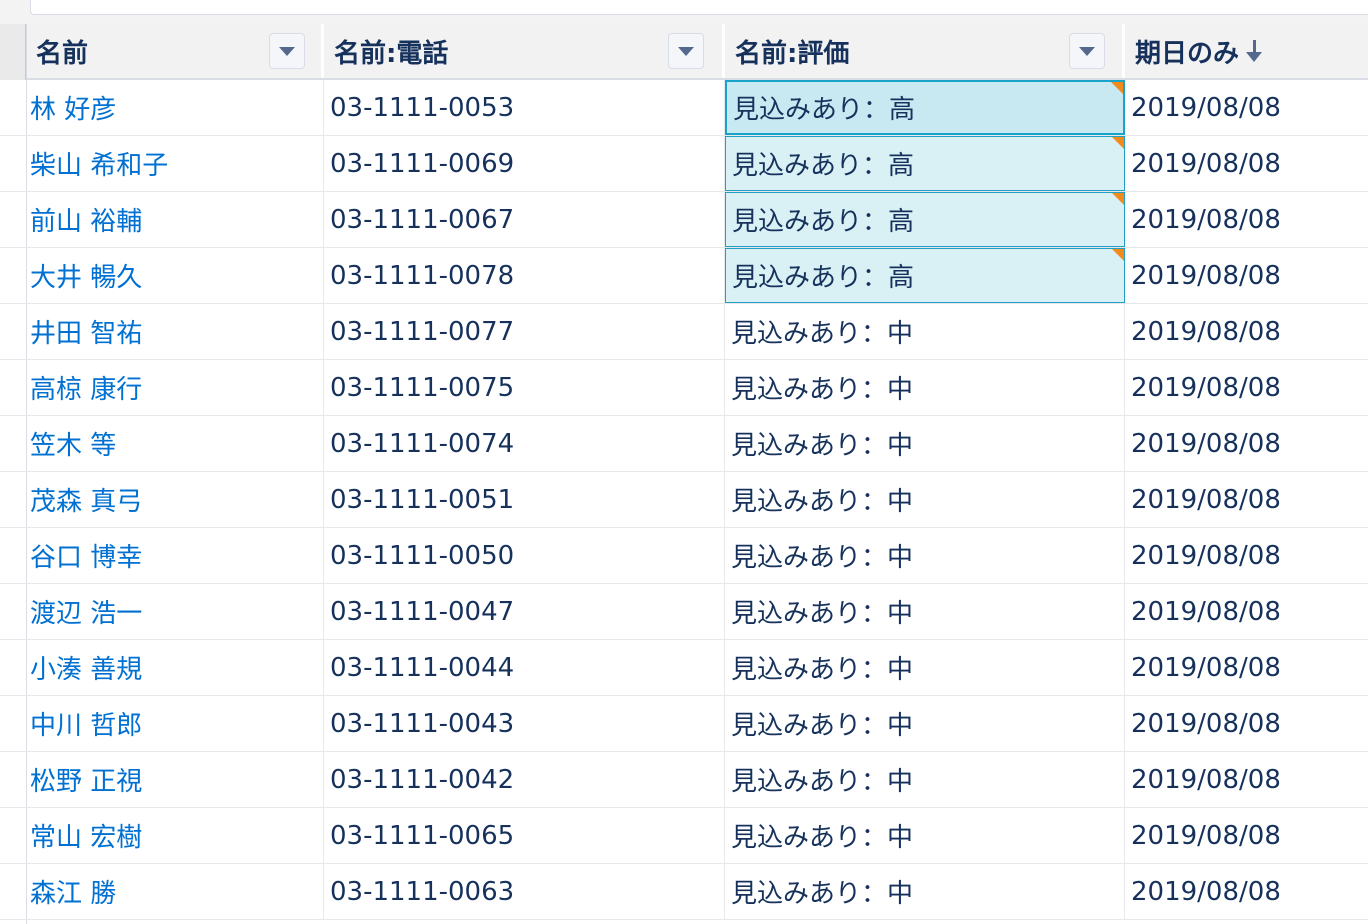 Image resolution: width=1368 pixels, height=924 pixels. I want to click on phone-cell: 03-1111-0063, so click(524, 891).